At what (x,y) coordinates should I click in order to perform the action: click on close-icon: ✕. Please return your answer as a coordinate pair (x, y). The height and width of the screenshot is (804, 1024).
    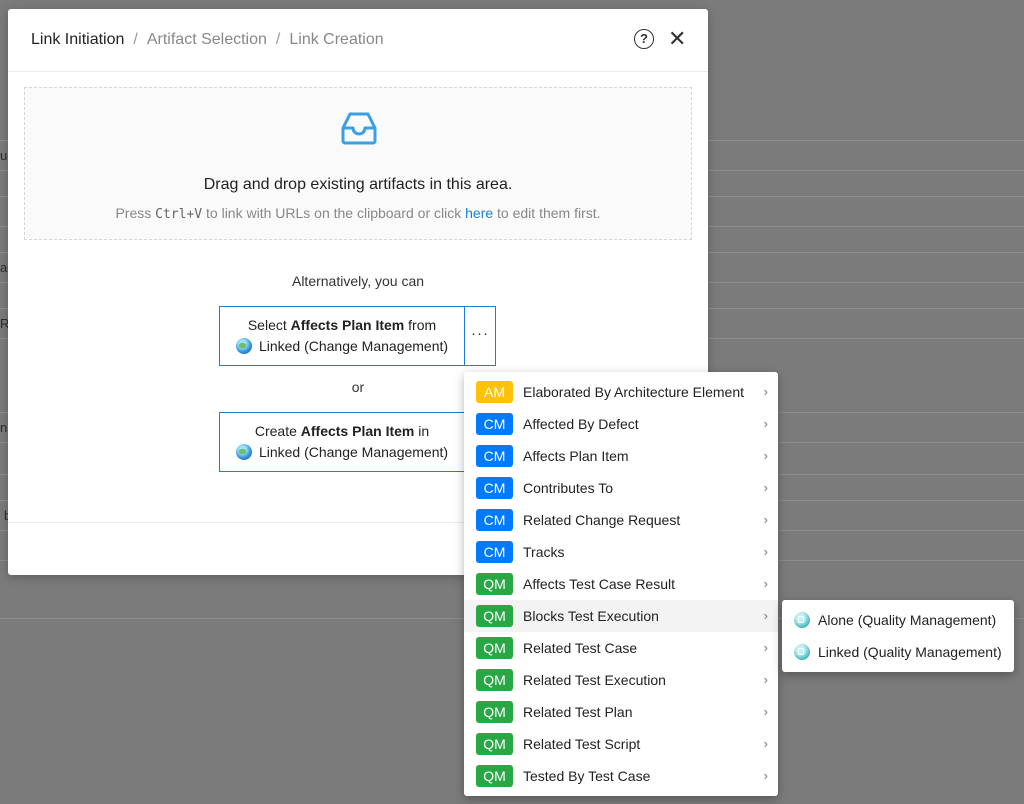
    Looking at the image, I should click on (677, 39).